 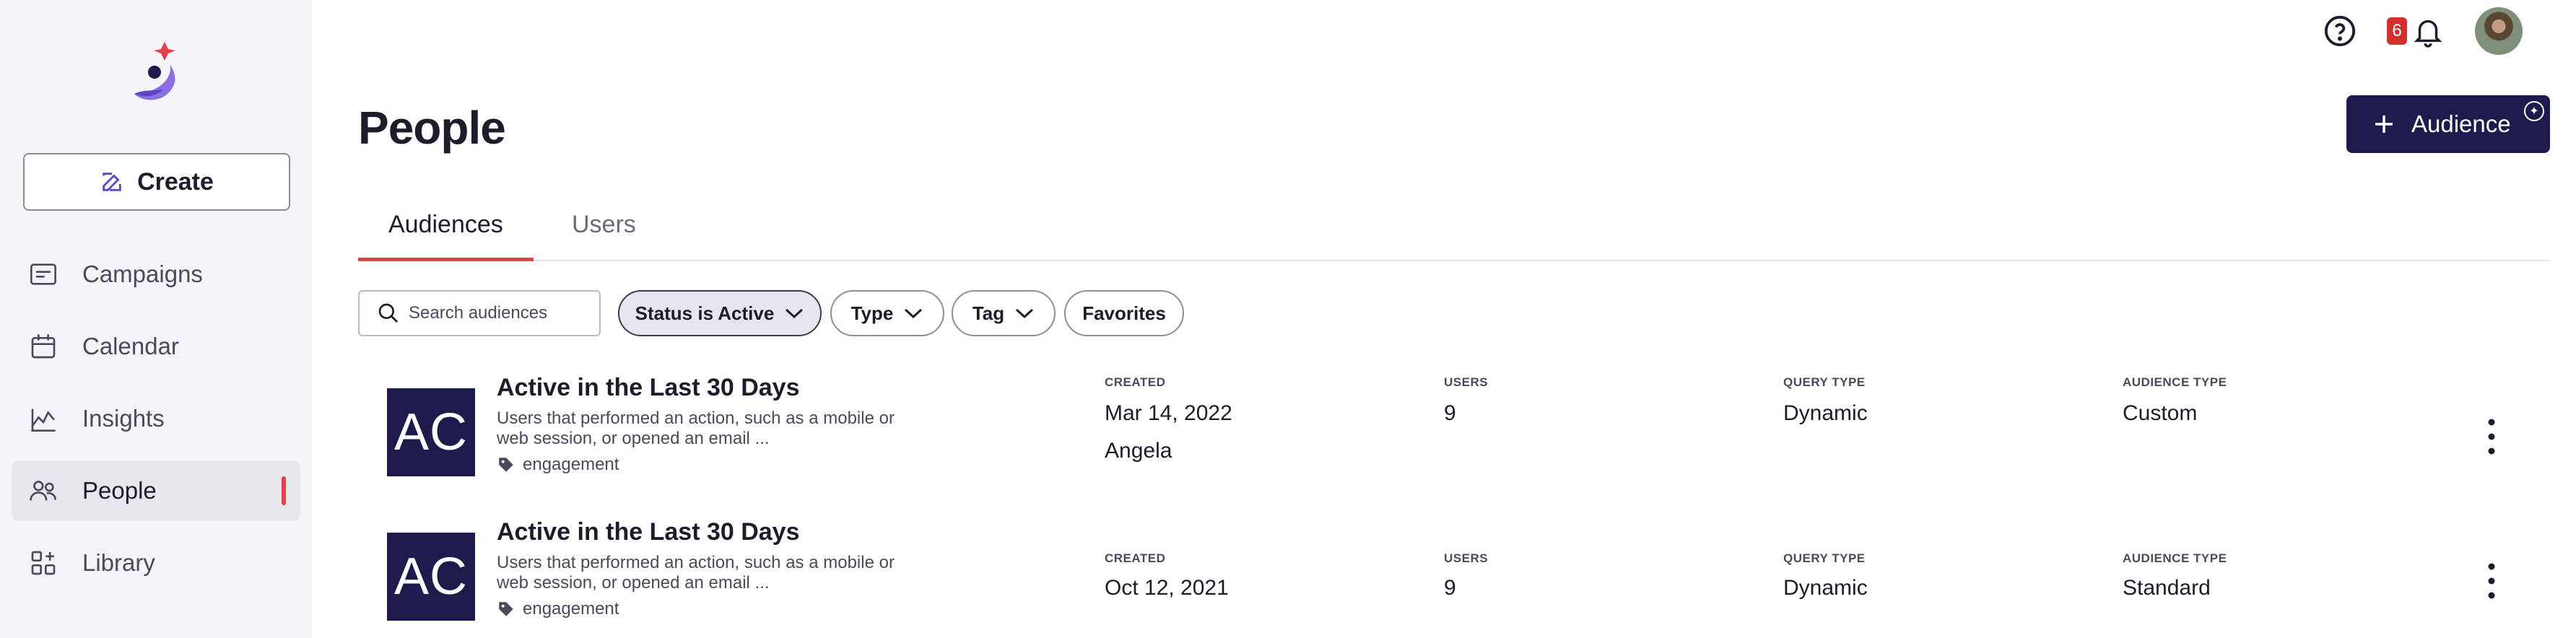 What do you see at coordinates (118, 562) in the screenshot?
I see `sidebar-item-label: Library` at bounding box center [118, 562].